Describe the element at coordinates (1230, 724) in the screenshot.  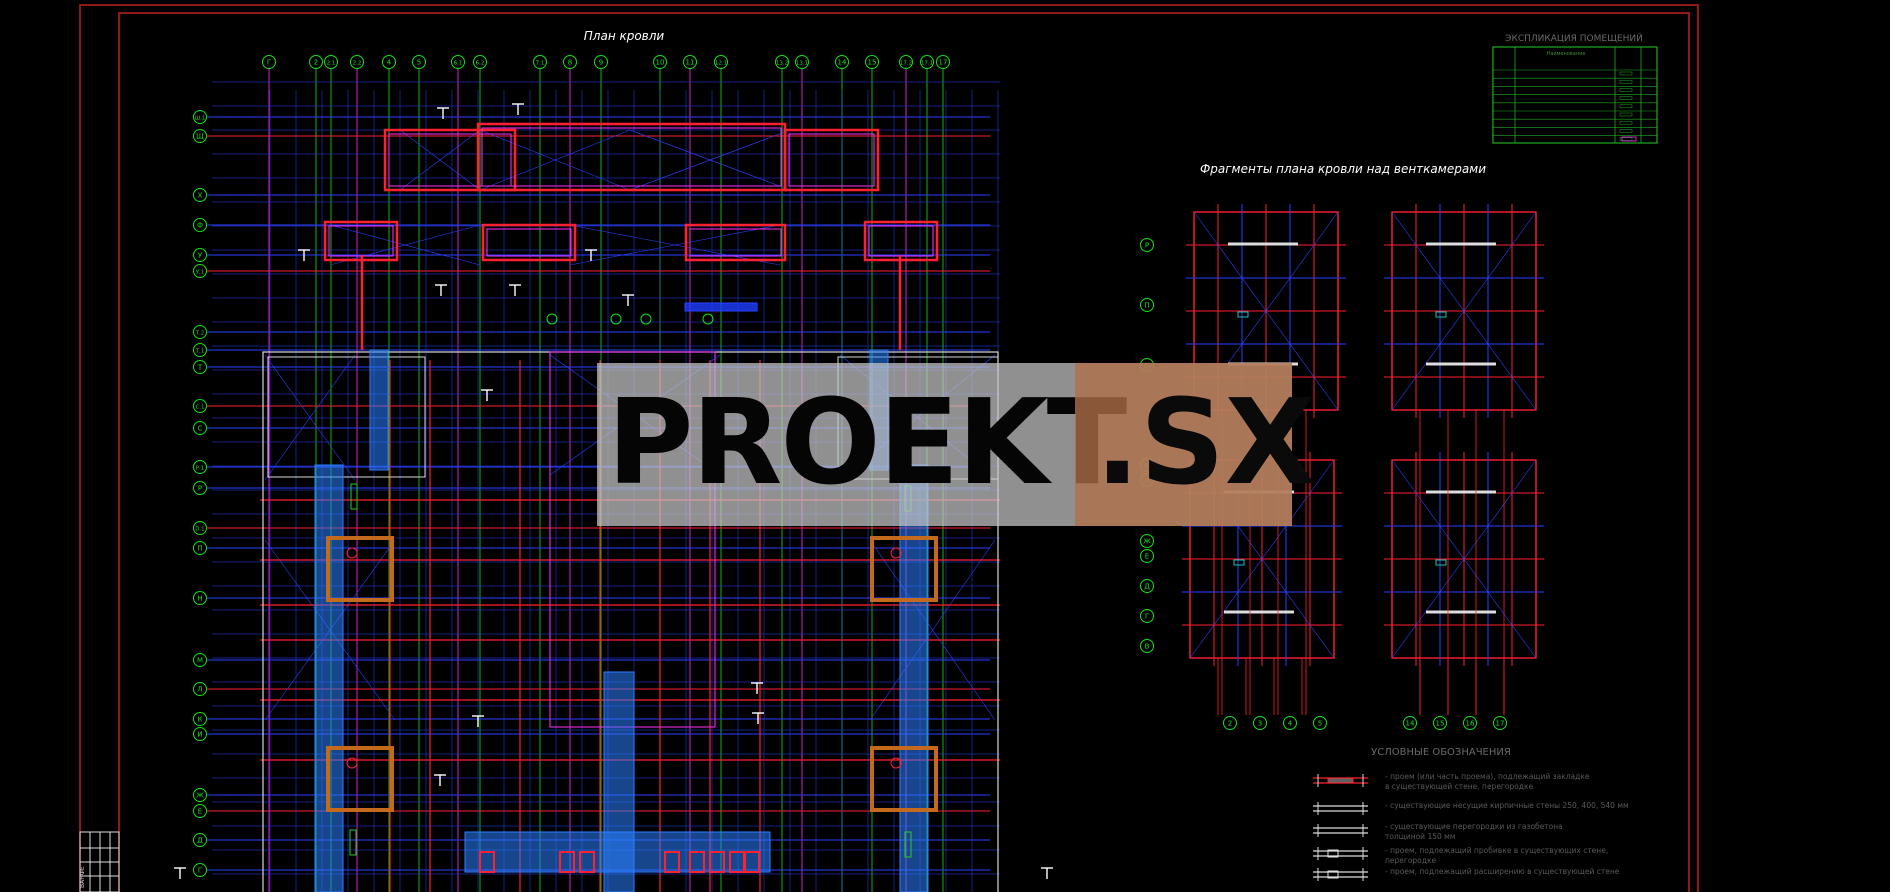
I see `axis-bubble-label: 2` at that location.